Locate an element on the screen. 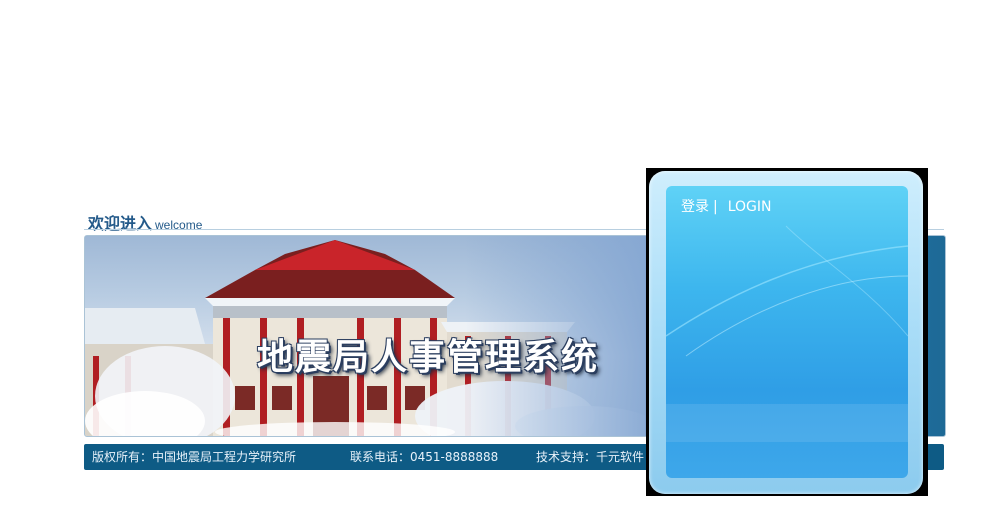 The width and height of the screenshot is (1003, 512). welcome-title-cn: 欢迎进入 is located at coordinates (120, 223).